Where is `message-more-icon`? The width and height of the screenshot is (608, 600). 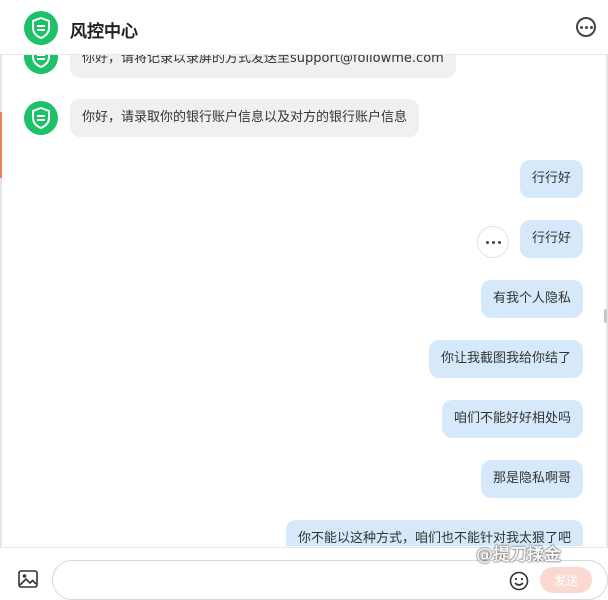 message-more-icon is located at coordinates (493, 242).